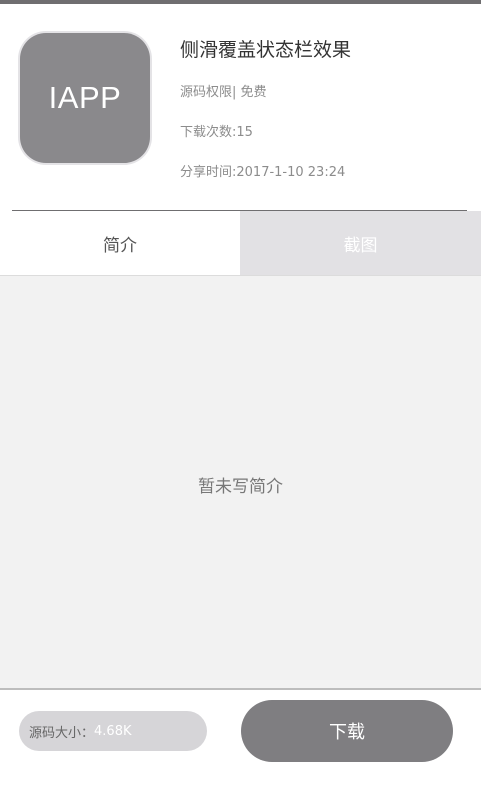 The image size is (481, 785). Describe the element at coordinates (223, 92) in the screenshot. I see `source-permission: 源码权限| 免费` at that location.